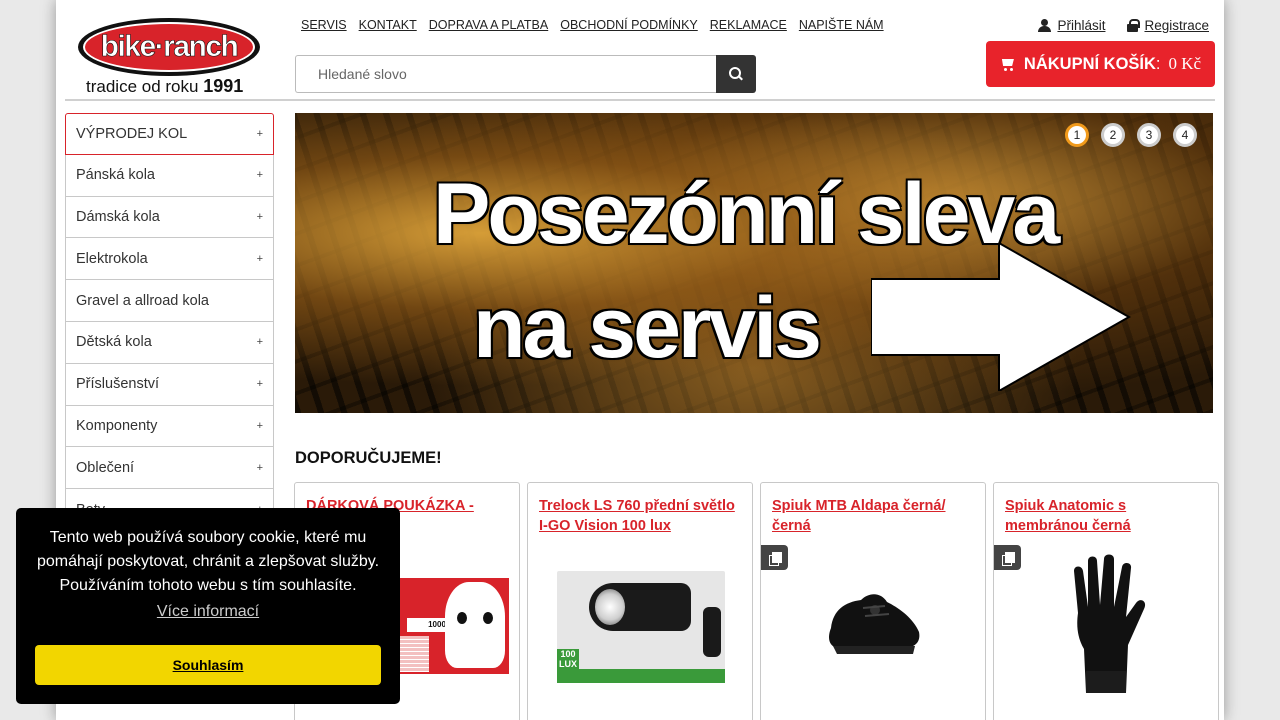  I want to click on product-card: Spiuk MTB Aldapa černá/ černá, so click(873, 601).